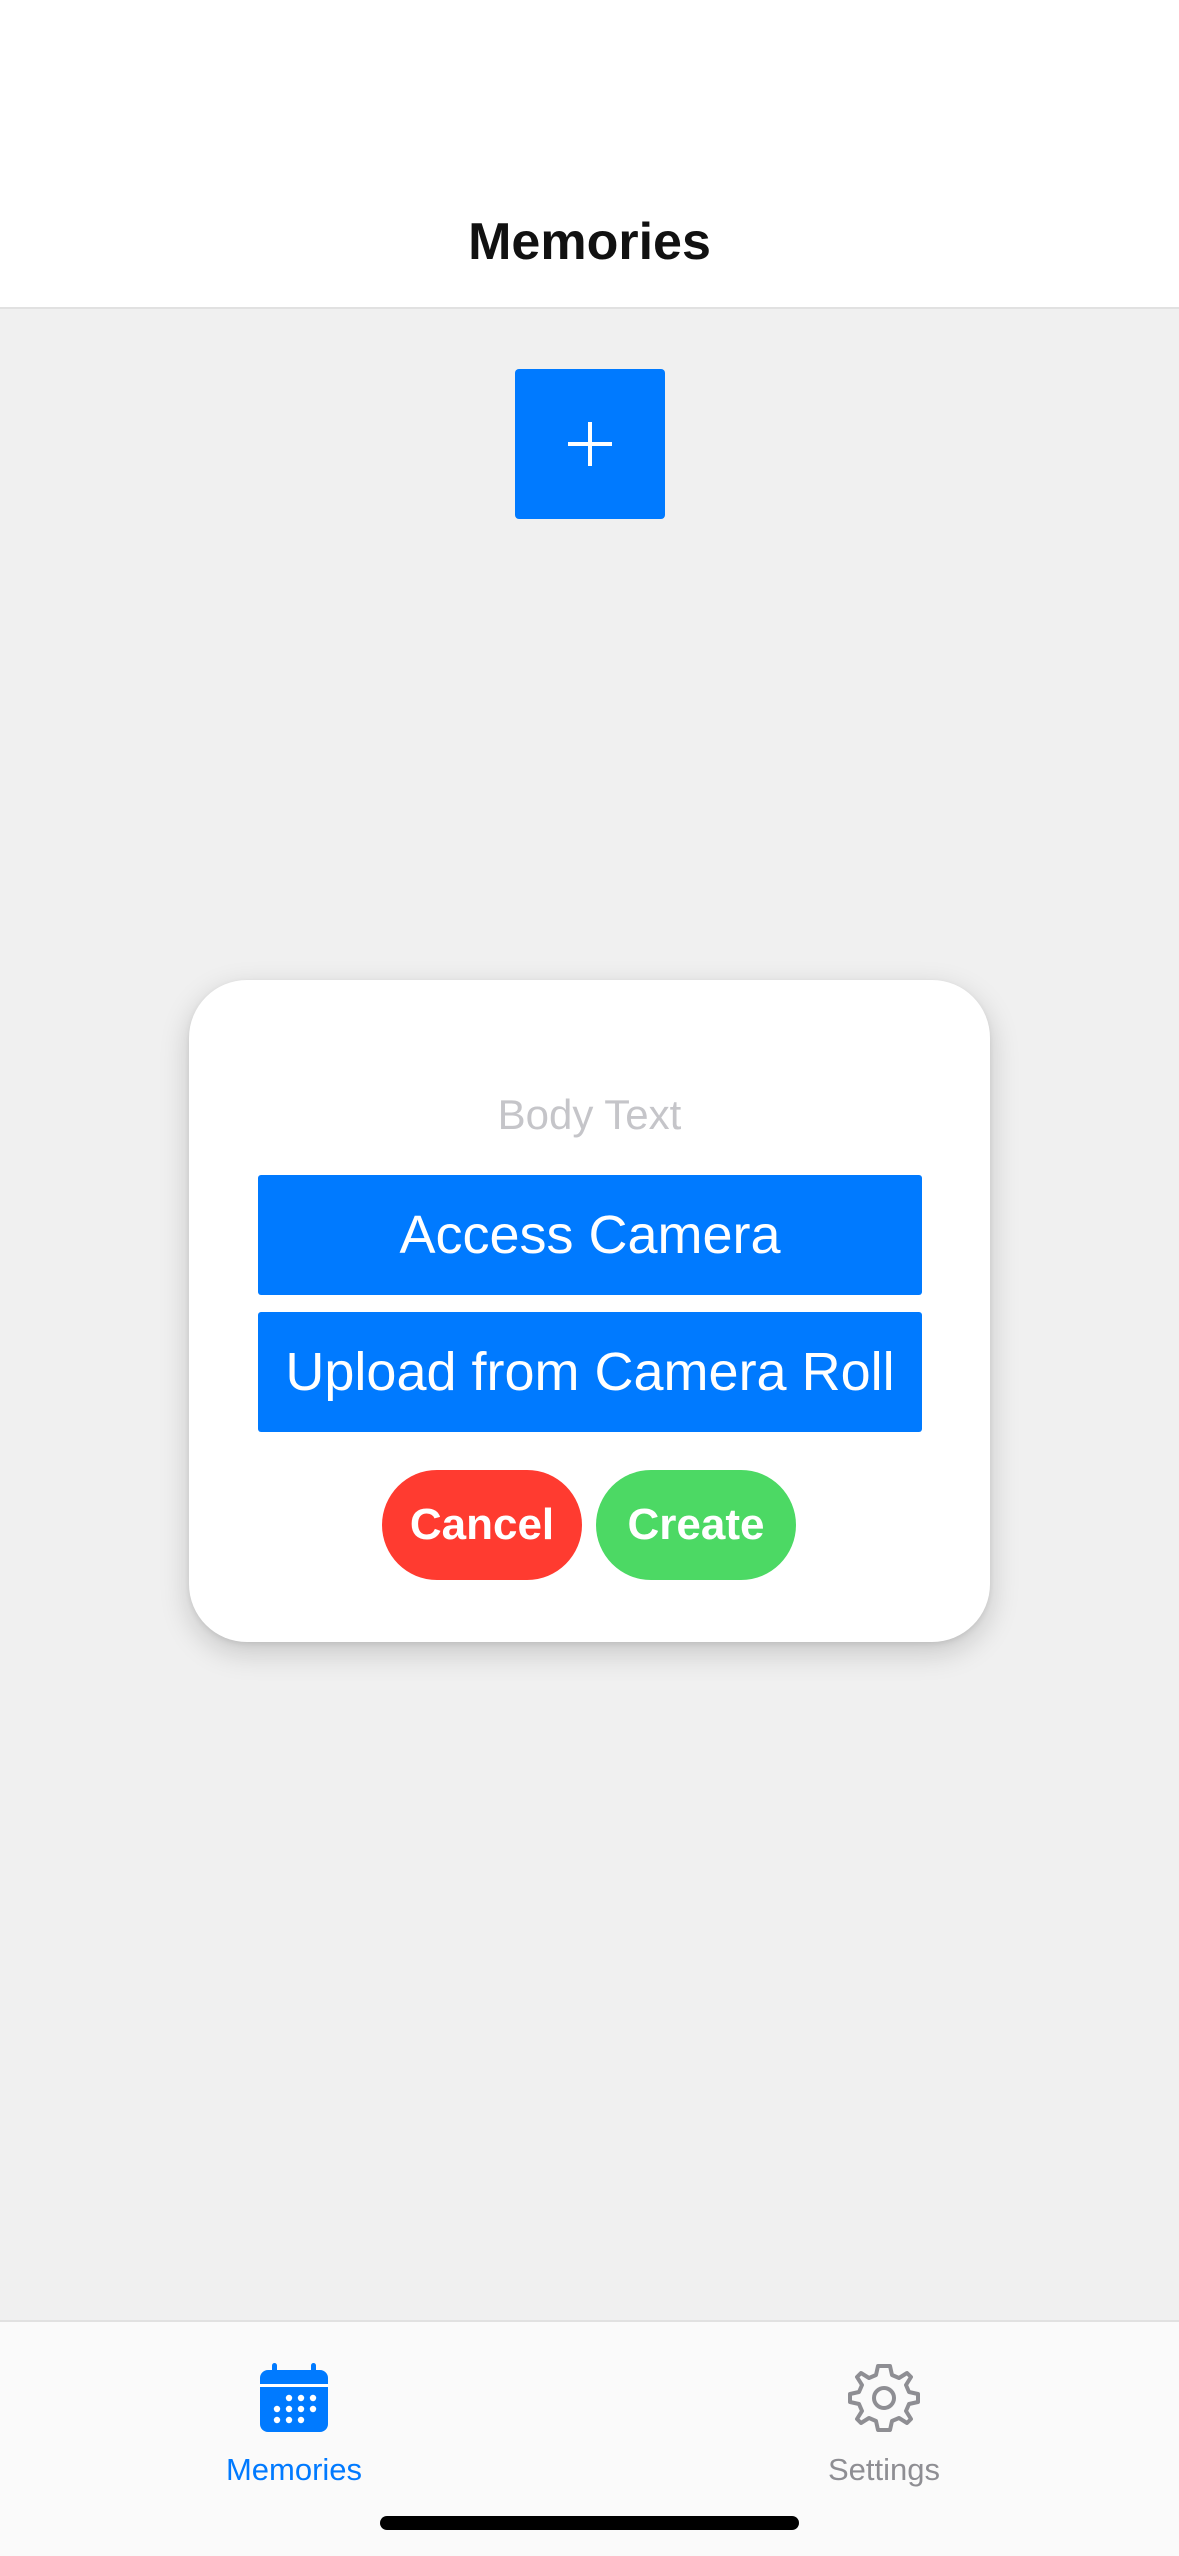 This screenshot has height=2556, width=1179. What do you see at coordinates (589, 154) in the screenshot?
I see `navigation-bar: Memories` at bounding box center [589, 154].